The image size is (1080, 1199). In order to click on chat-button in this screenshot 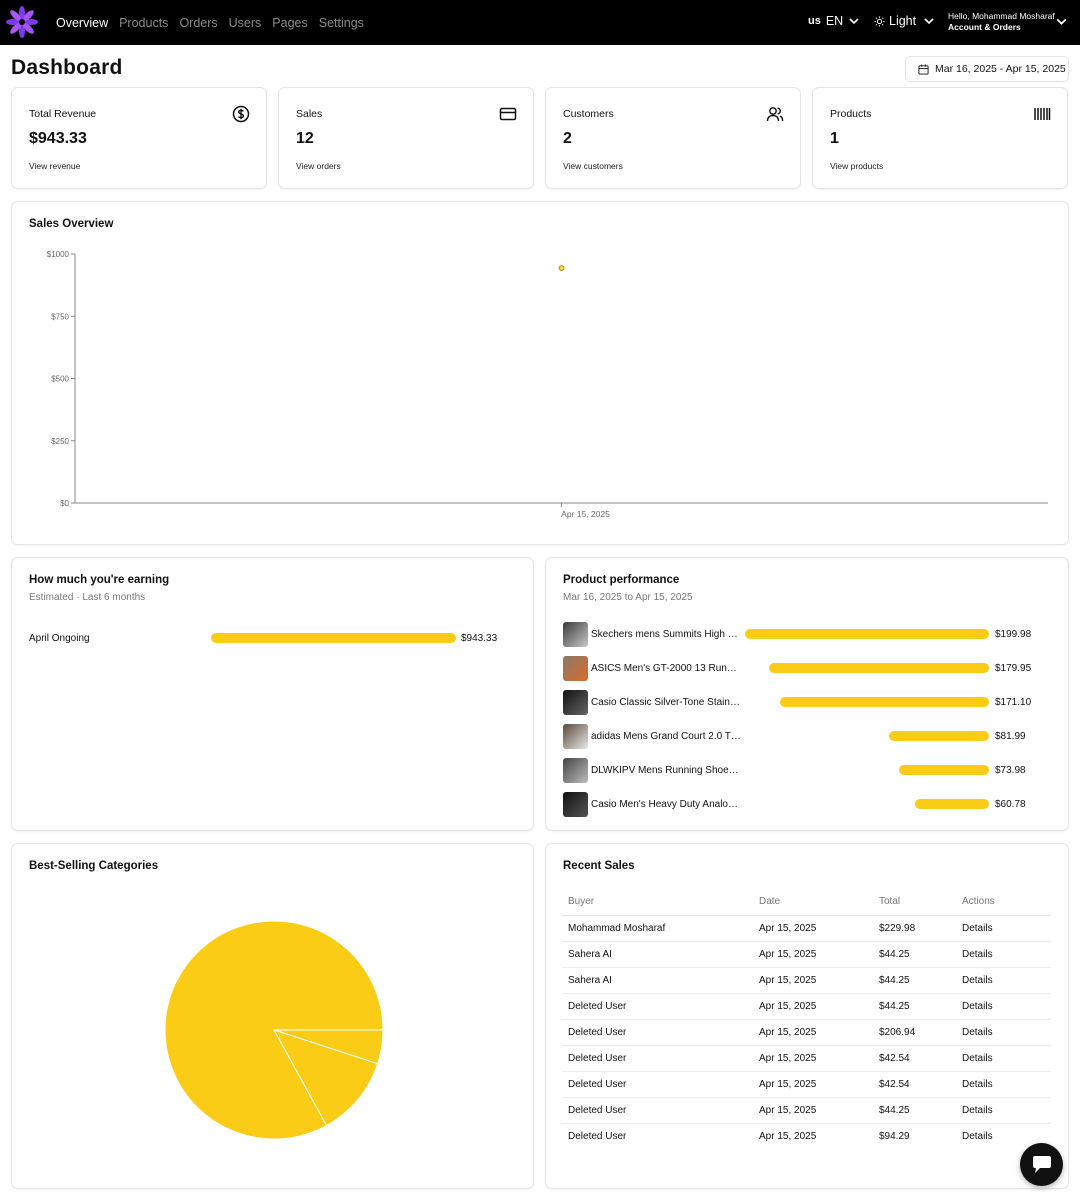, I will do `click(1041, 1164)`.